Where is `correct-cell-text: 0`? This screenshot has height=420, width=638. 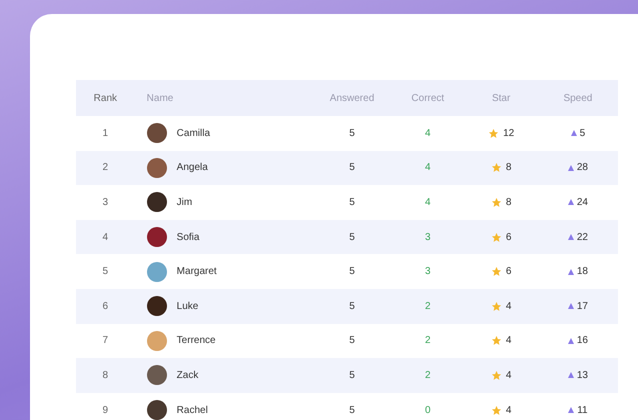 correct-cell-text: 0 is located at coordinates (428, 410).